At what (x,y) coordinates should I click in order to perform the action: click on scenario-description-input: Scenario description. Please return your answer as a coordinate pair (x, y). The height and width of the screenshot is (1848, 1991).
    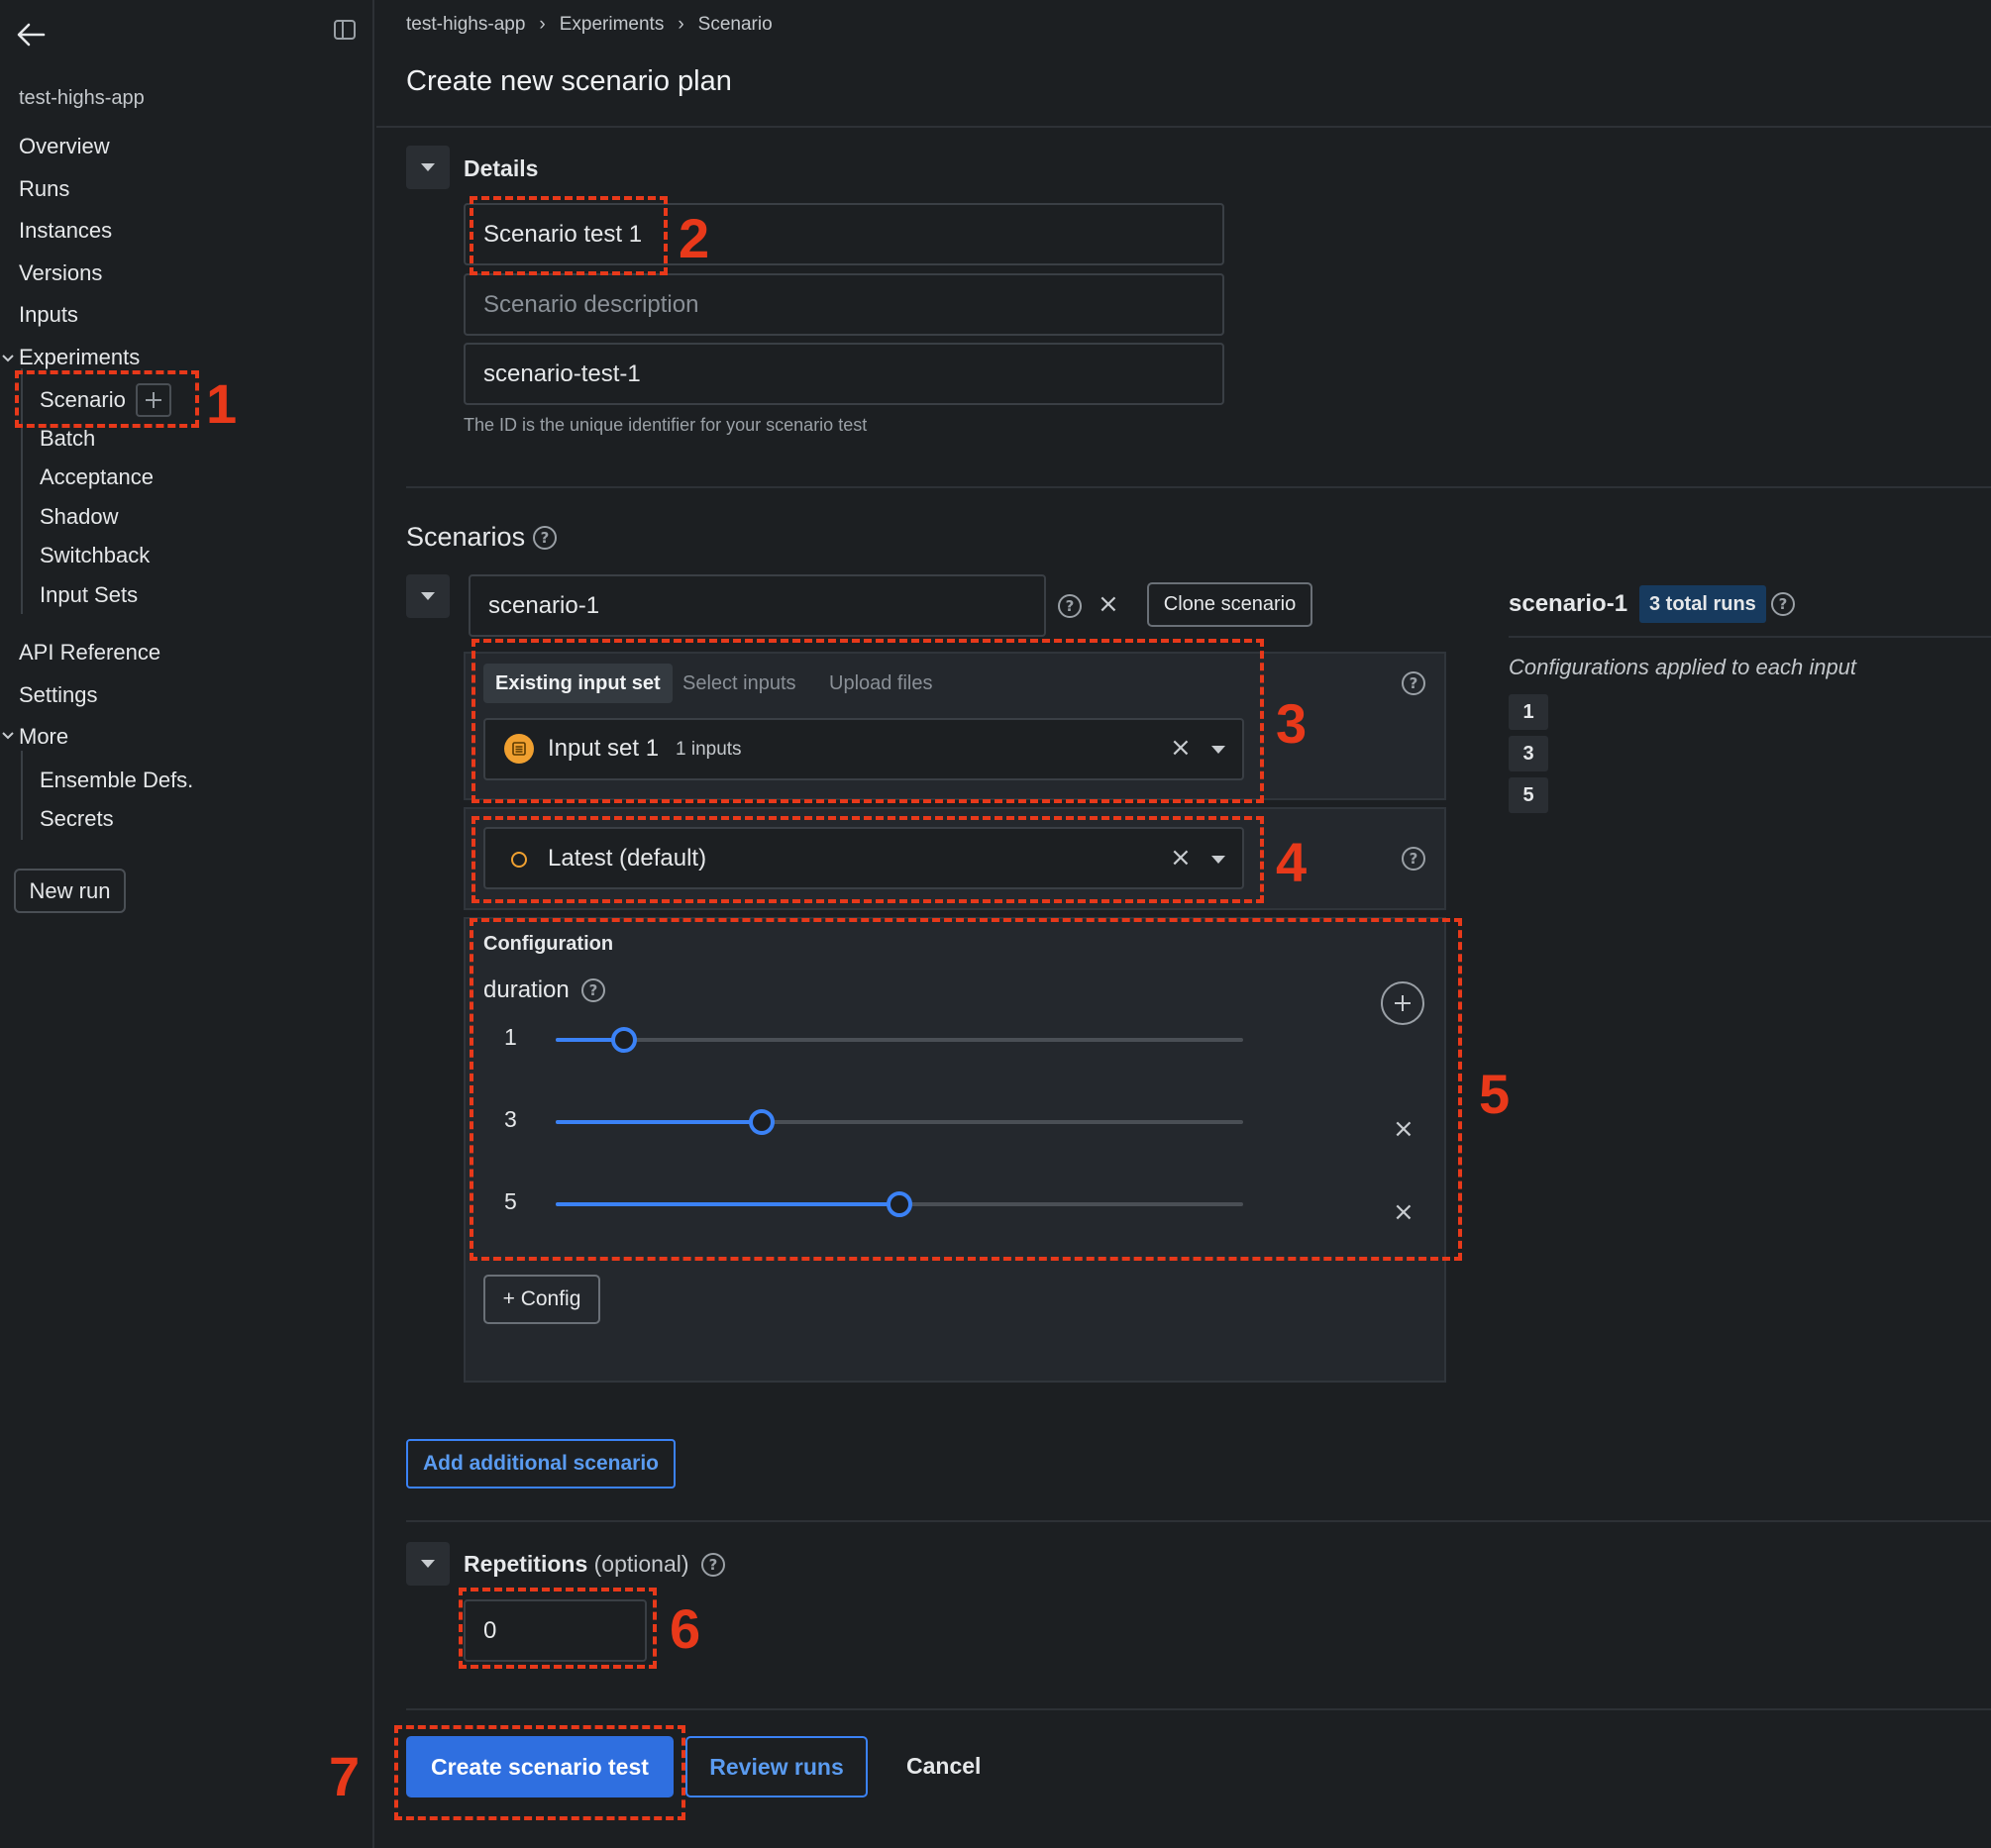
    Looking at the image, I should click on (844, 304).